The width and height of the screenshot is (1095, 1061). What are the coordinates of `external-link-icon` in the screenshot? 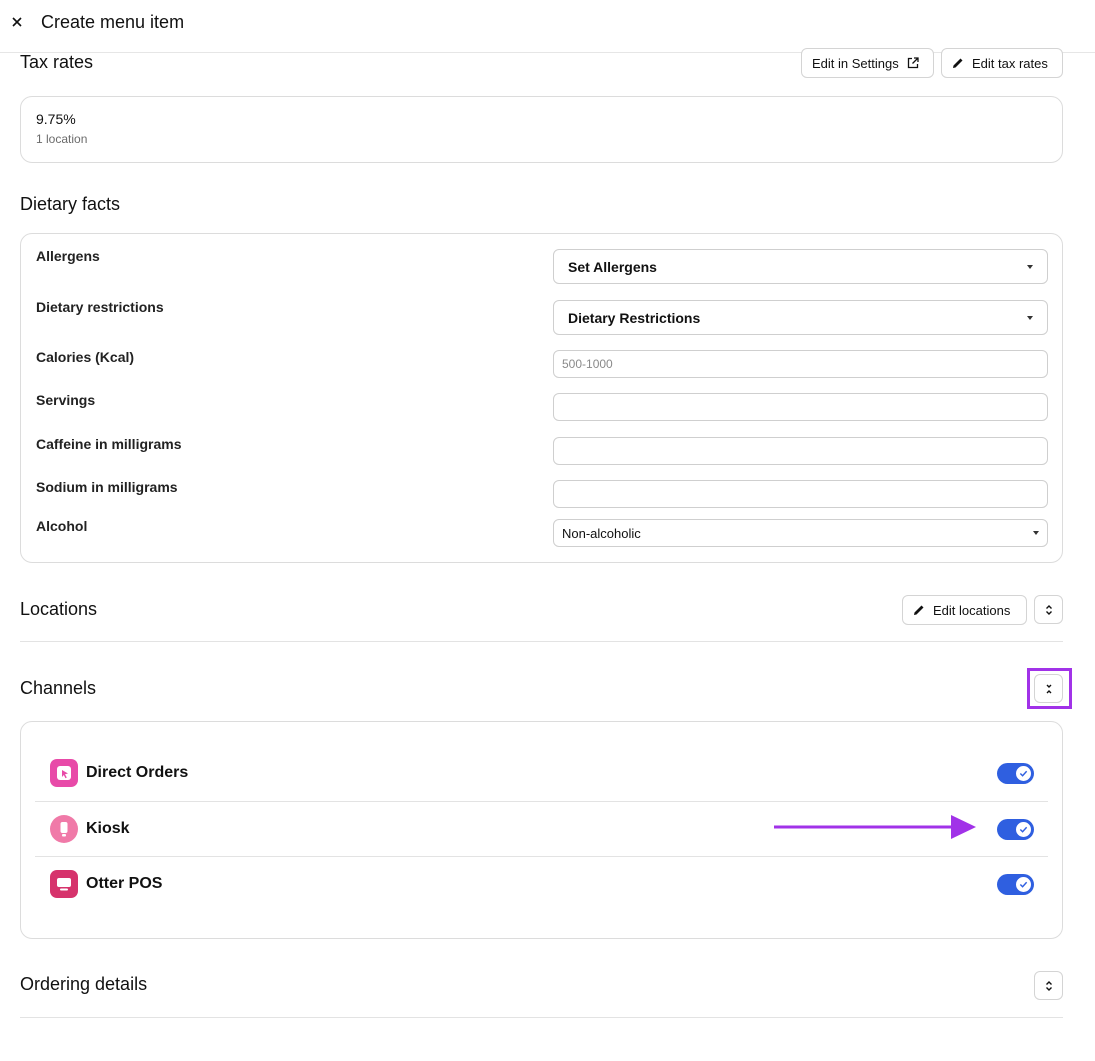 It's located at (913, 63).